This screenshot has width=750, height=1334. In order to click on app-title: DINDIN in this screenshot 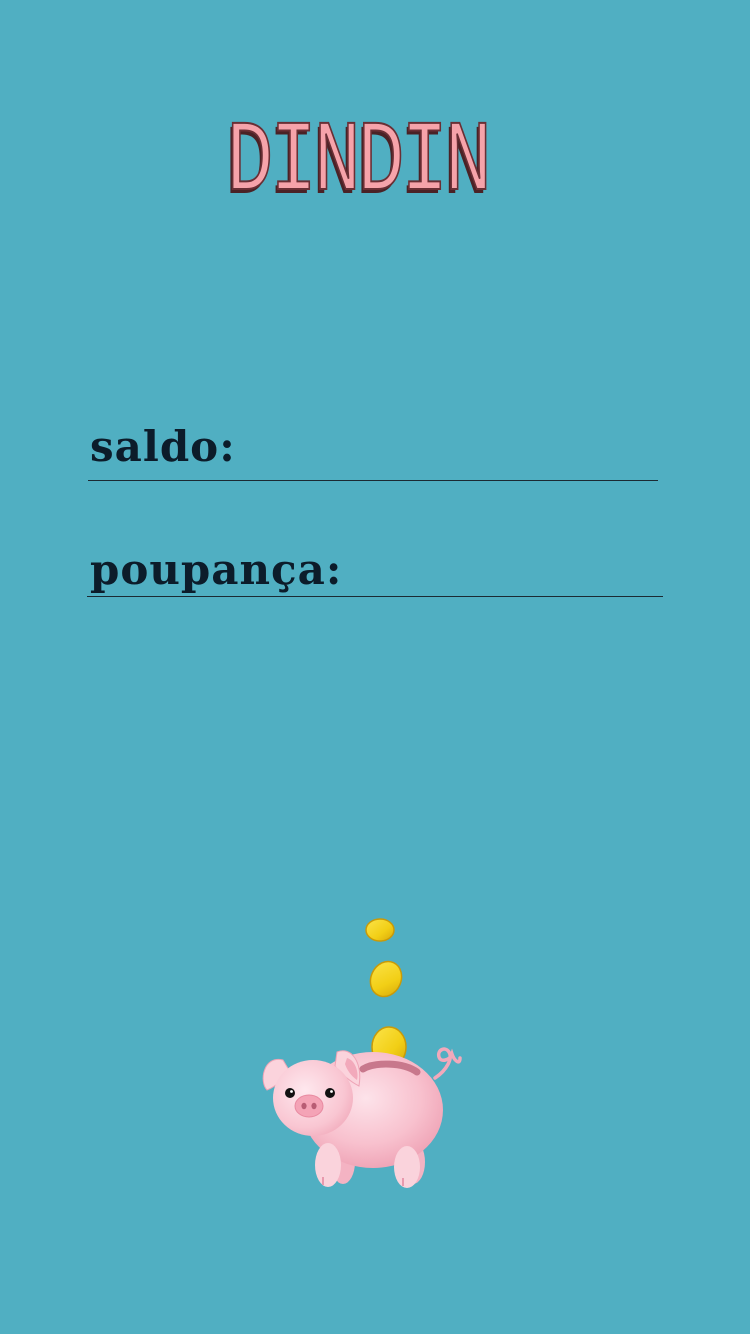, I will do `click(359, 164)`.